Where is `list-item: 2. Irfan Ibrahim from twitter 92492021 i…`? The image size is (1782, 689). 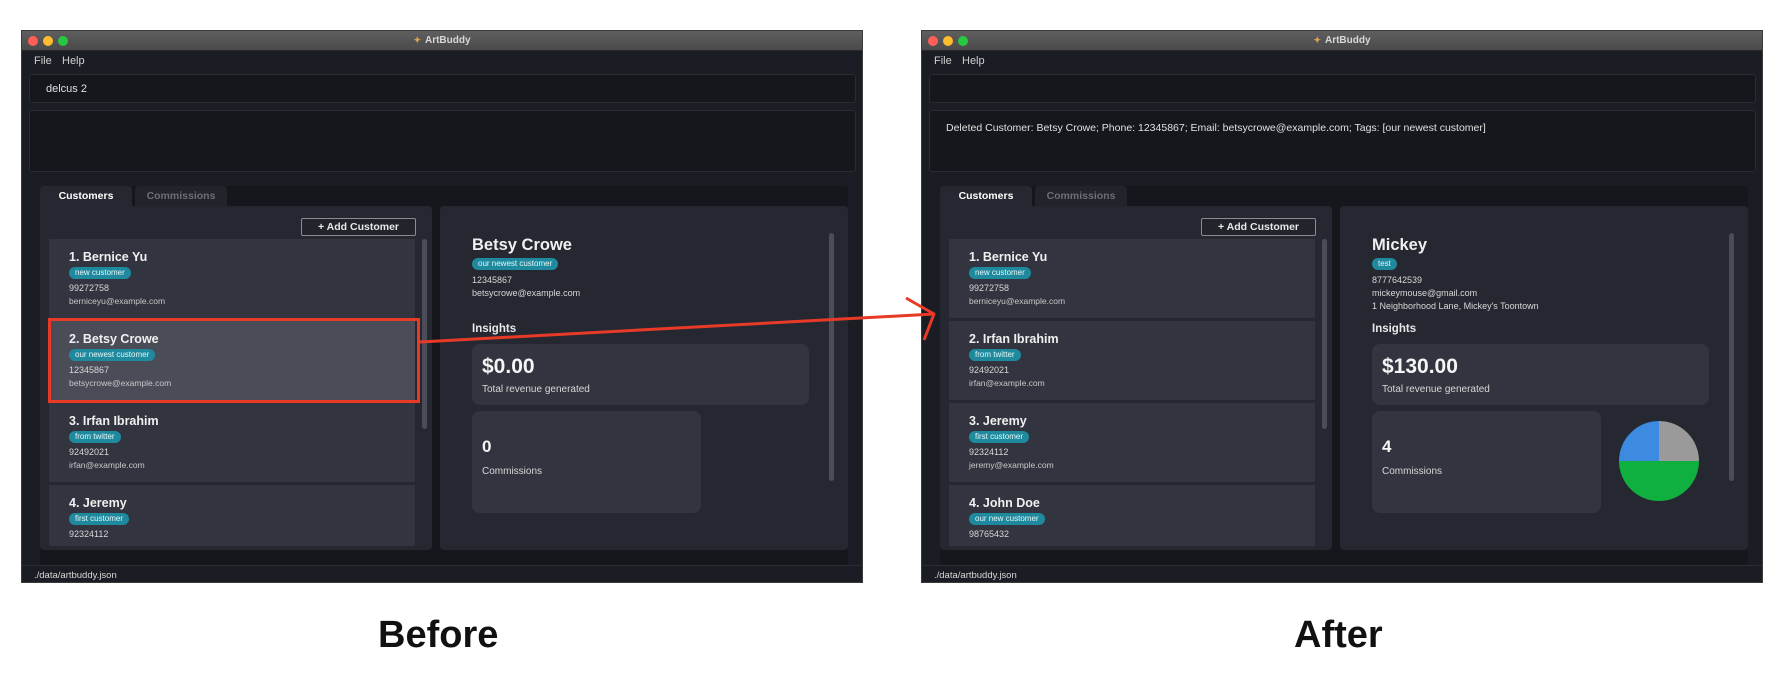 list-item: 2. Irfan Ibrahim from twitter 92492021 i… is located at coordinates (1132, 360).